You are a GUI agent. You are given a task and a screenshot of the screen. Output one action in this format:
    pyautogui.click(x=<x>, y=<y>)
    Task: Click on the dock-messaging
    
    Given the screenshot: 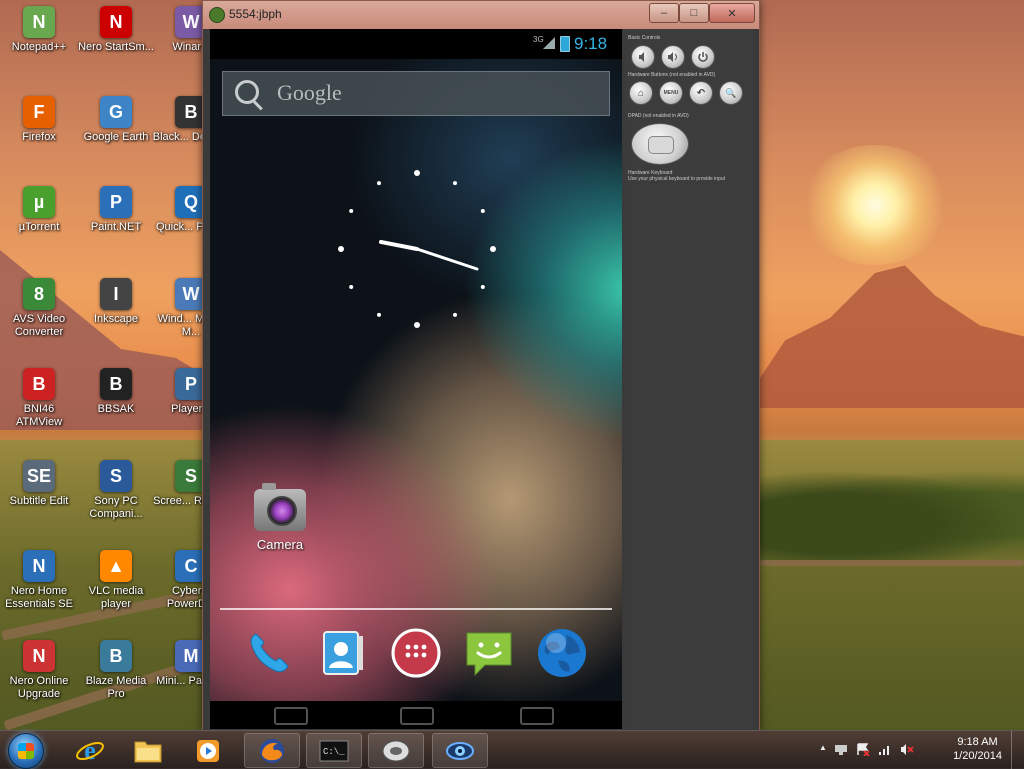 What is the action you would take?
    pyautogui.click(x=489, y=653)
    